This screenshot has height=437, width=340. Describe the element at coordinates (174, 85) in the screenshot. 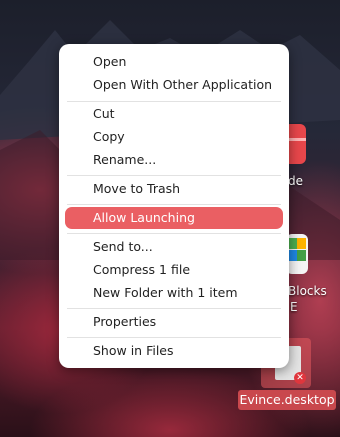

I see `menu-item-open-with: Open With Other Application` at that location.